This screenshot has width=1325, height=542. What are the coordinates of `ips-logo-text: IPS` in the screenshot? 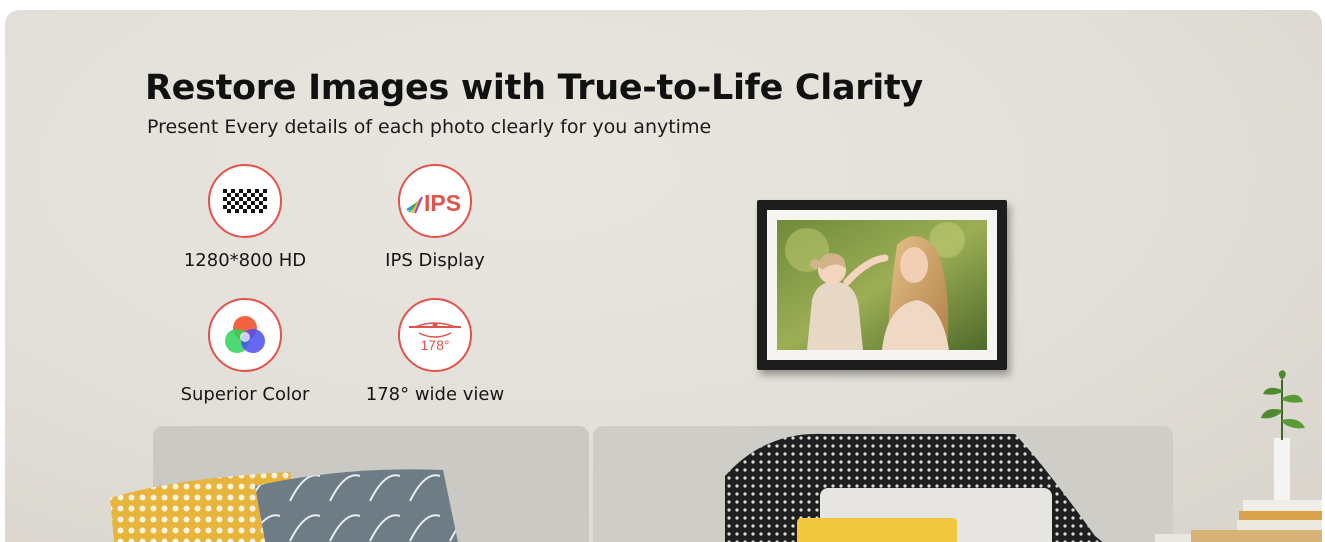 It's located at (442, 203).